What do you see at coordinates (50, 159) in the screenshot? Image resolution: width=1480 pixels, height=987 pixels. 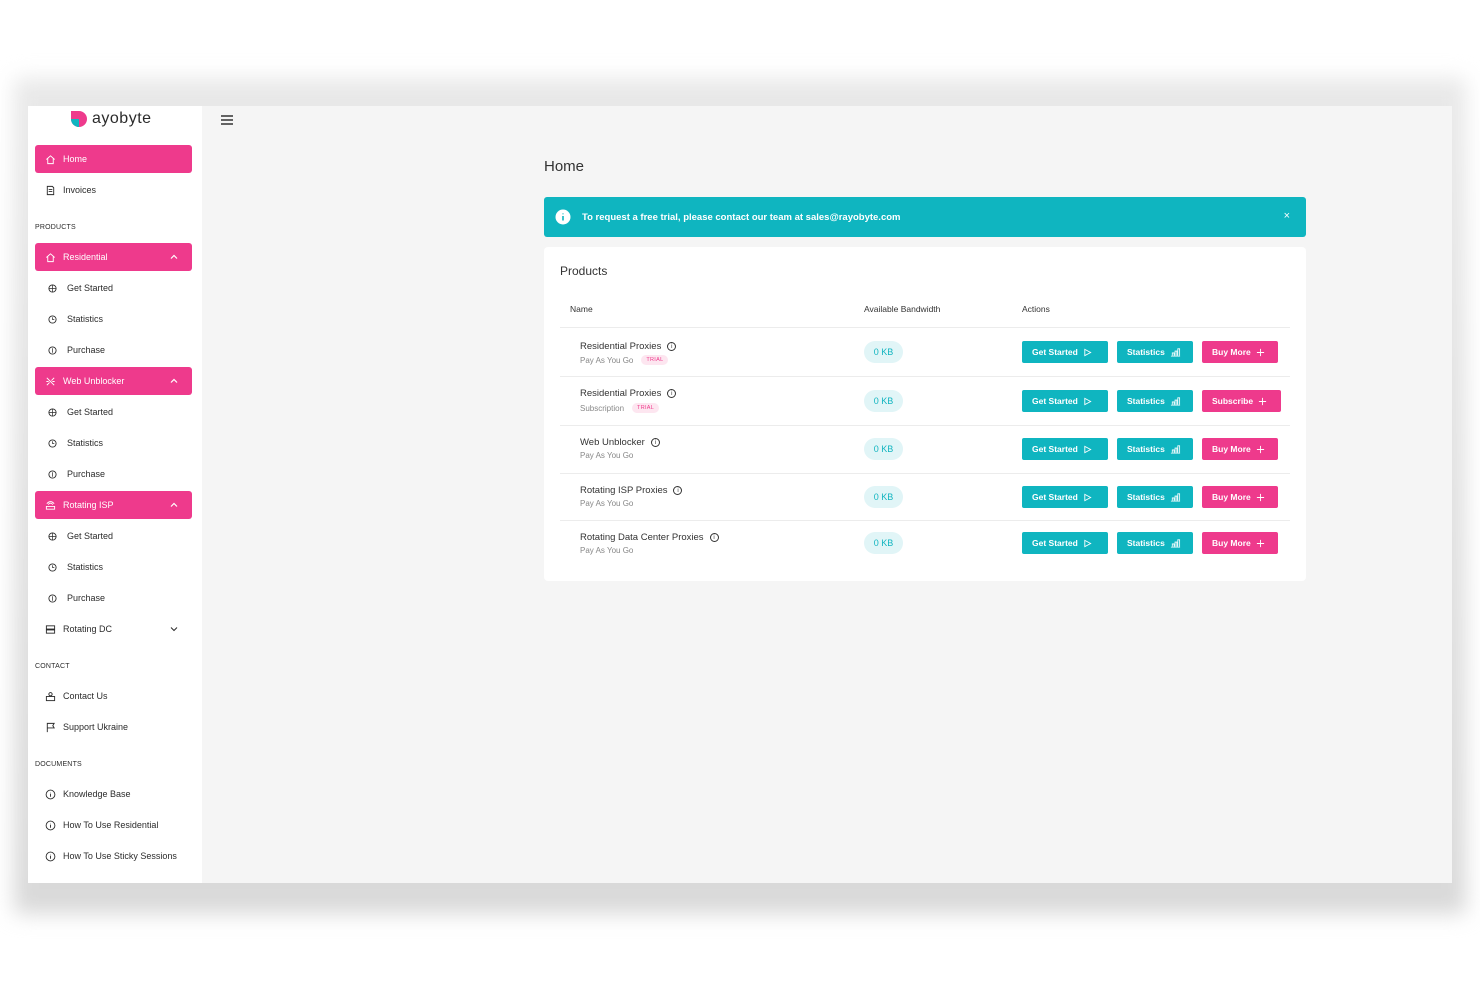 I see `home-icon` at bounding box center [50, 159].